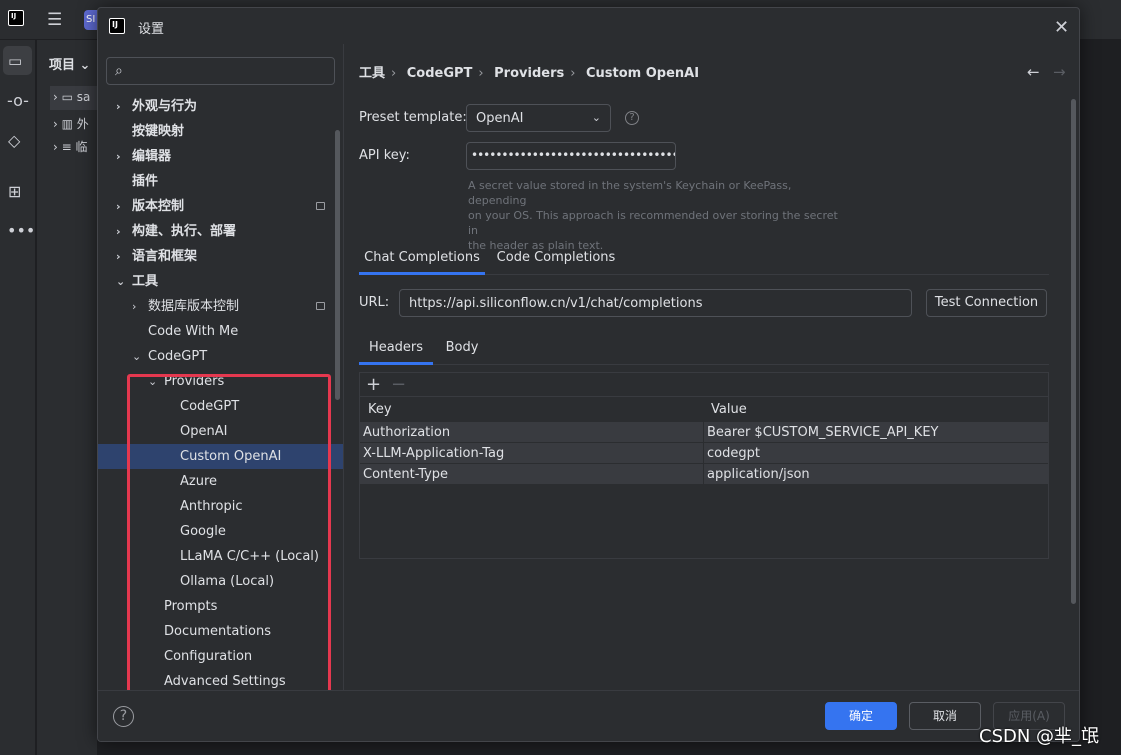  I want to click on tab-body: Body, so click(462, 349).